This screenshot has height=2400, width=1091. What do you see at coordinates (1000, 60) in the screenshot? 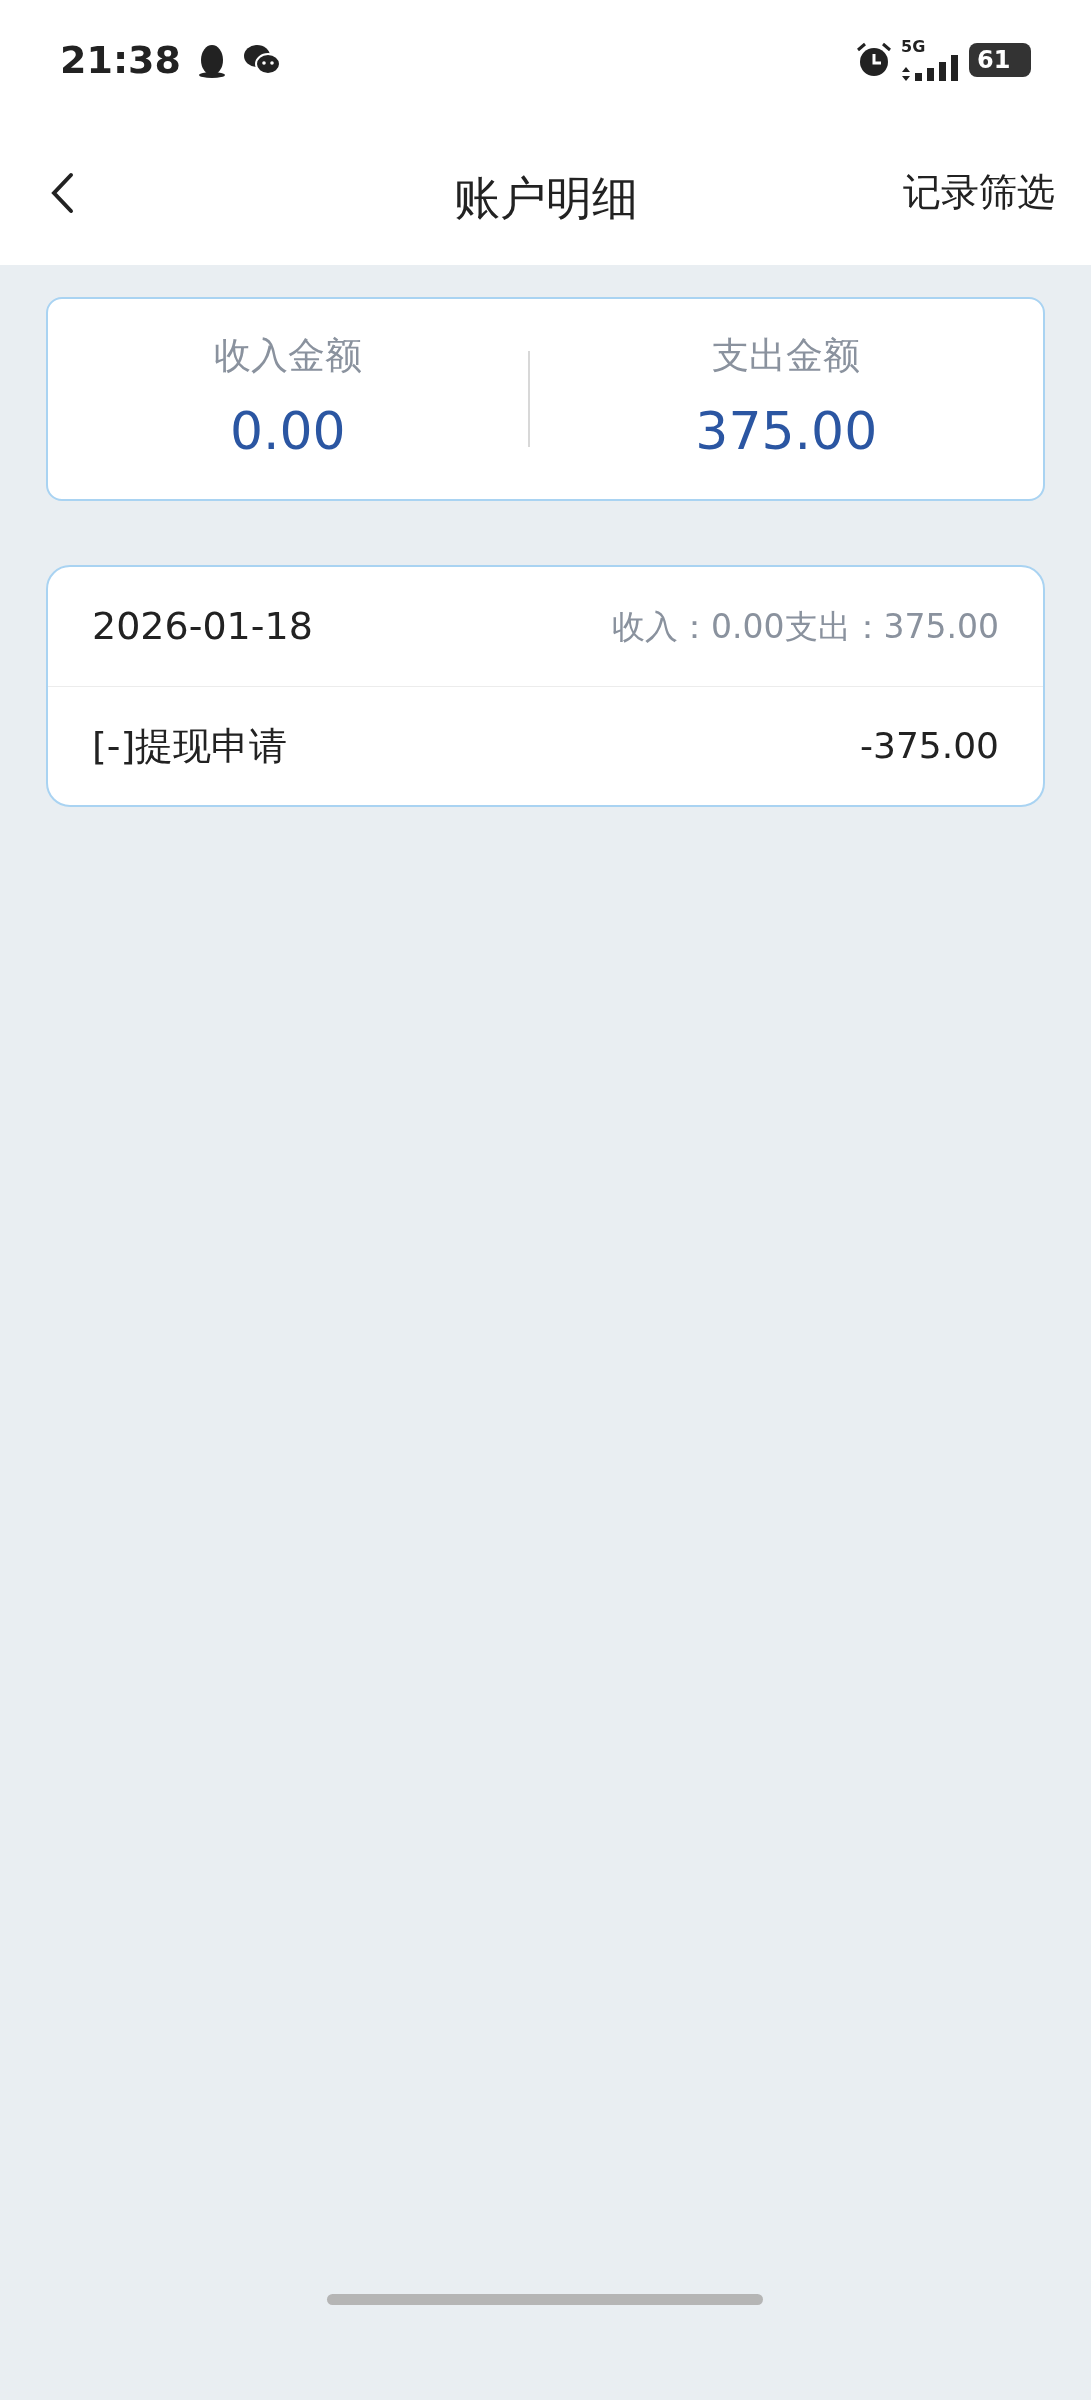
I see `battery-indicator: 61` at bounding box center [1000, 60].